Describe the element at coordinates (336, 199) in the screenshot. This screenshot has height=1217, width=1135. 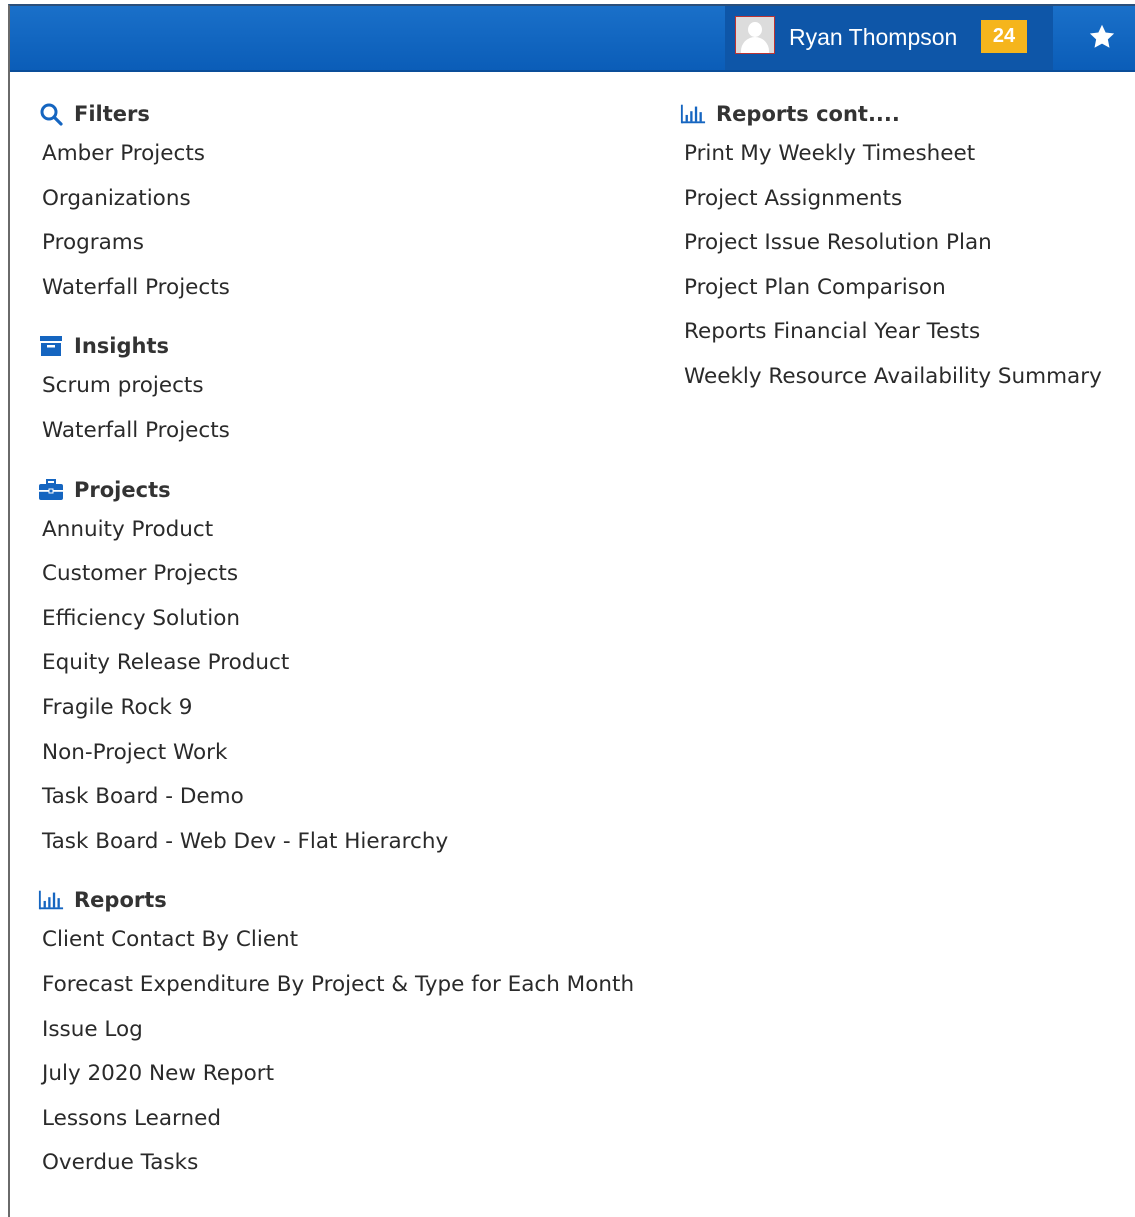
I see `menu-item-organizations: Organizations` at that location.